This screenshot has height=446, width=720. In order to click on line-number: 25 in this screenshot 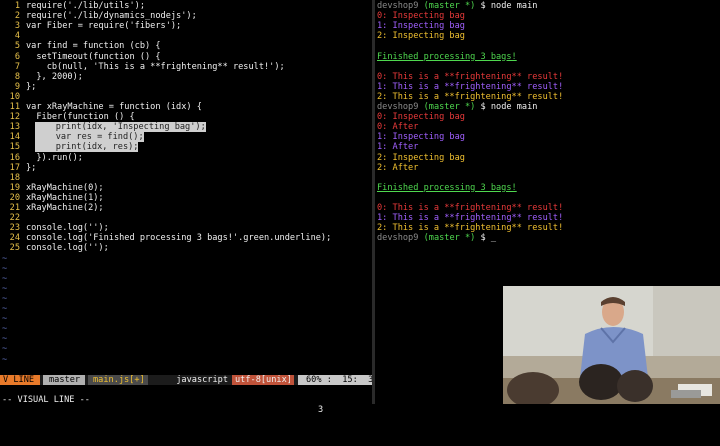, I will do `click(14, 248)`.